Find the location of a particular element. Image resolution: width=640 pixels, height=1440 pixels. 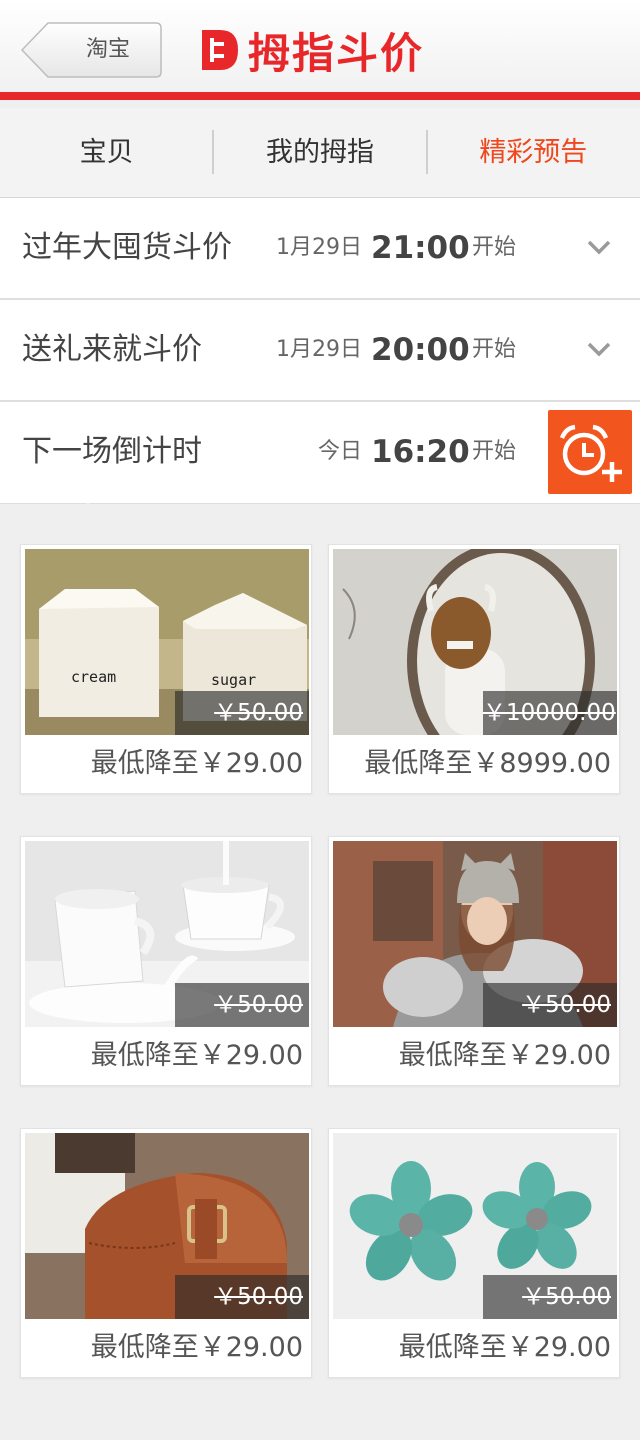

logo-d-icon is located at coordinates (220, 50).